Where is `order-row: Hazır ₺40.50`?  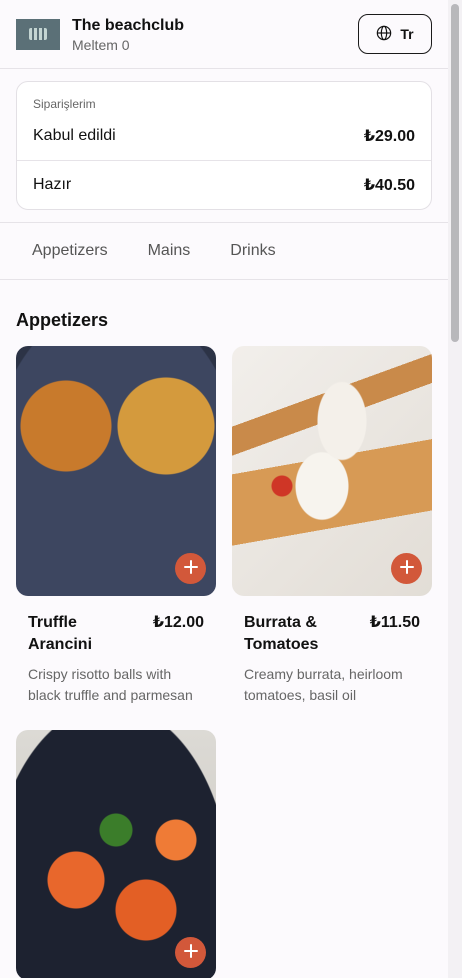
order-row: Hazır ₺40.50 is located at coordinates (224, 185).